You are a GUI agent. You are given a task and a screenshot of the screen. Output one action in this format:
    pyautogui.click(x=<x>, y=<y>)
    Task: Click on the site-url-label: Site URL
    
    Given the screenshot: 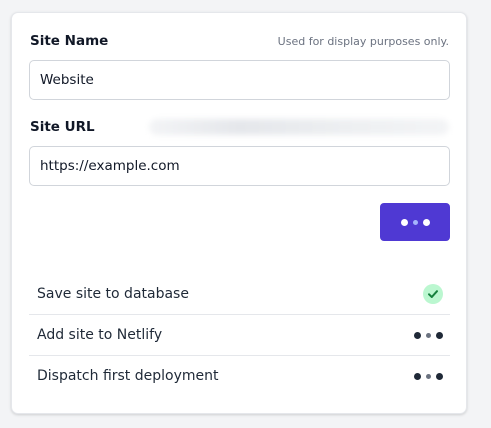 What is the action you would take?
    pyautogui.click(x=62, y=127)
    